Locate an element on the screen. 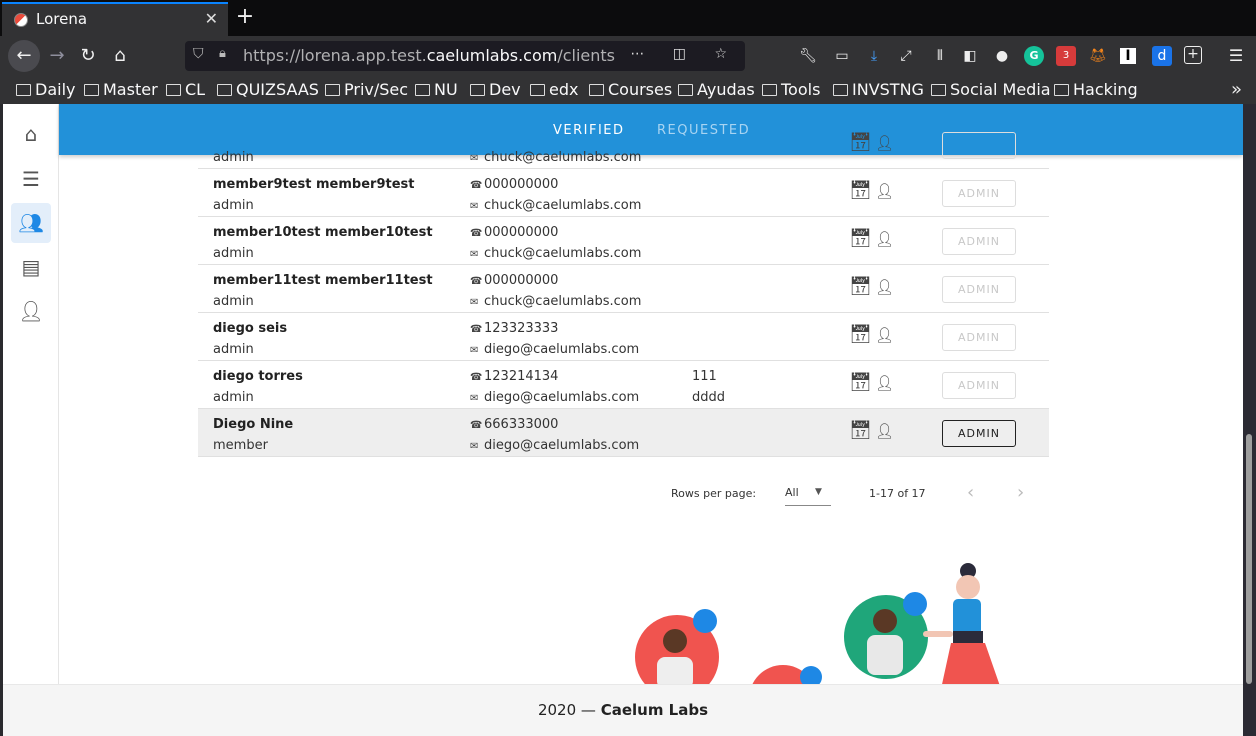 The height and width of the screenshot is (736, 1256). bookmark-hacking: Hacking is located at coordinates (1096, 89).